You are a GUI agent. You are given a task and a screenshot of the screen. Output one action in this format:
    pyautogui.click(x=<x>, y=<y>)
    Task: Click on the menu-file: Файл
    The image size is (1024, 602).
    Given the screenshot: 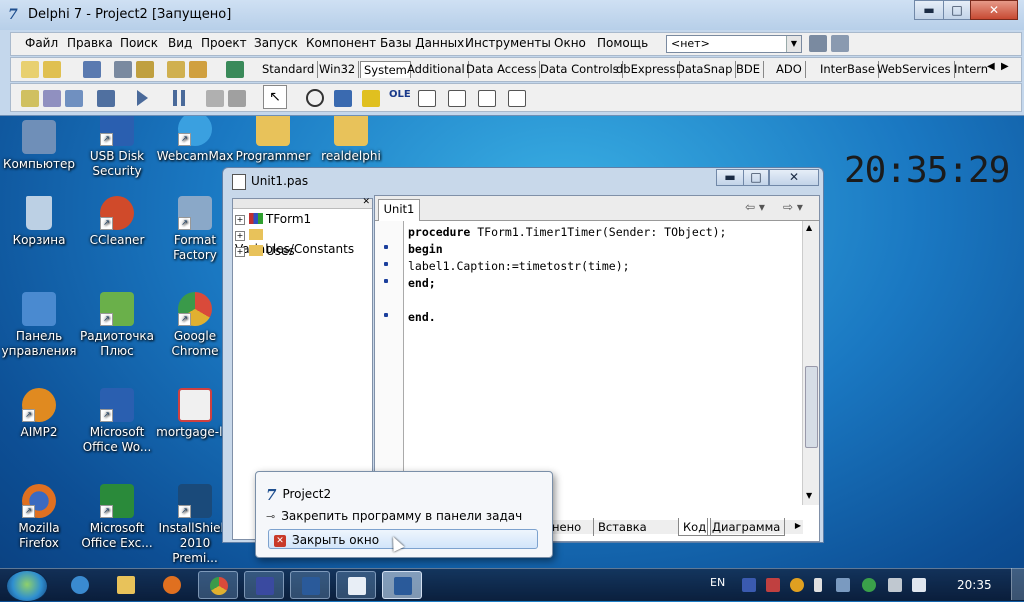 What is the action you would take?
    pyautogui.click(x=41, y=43)
    